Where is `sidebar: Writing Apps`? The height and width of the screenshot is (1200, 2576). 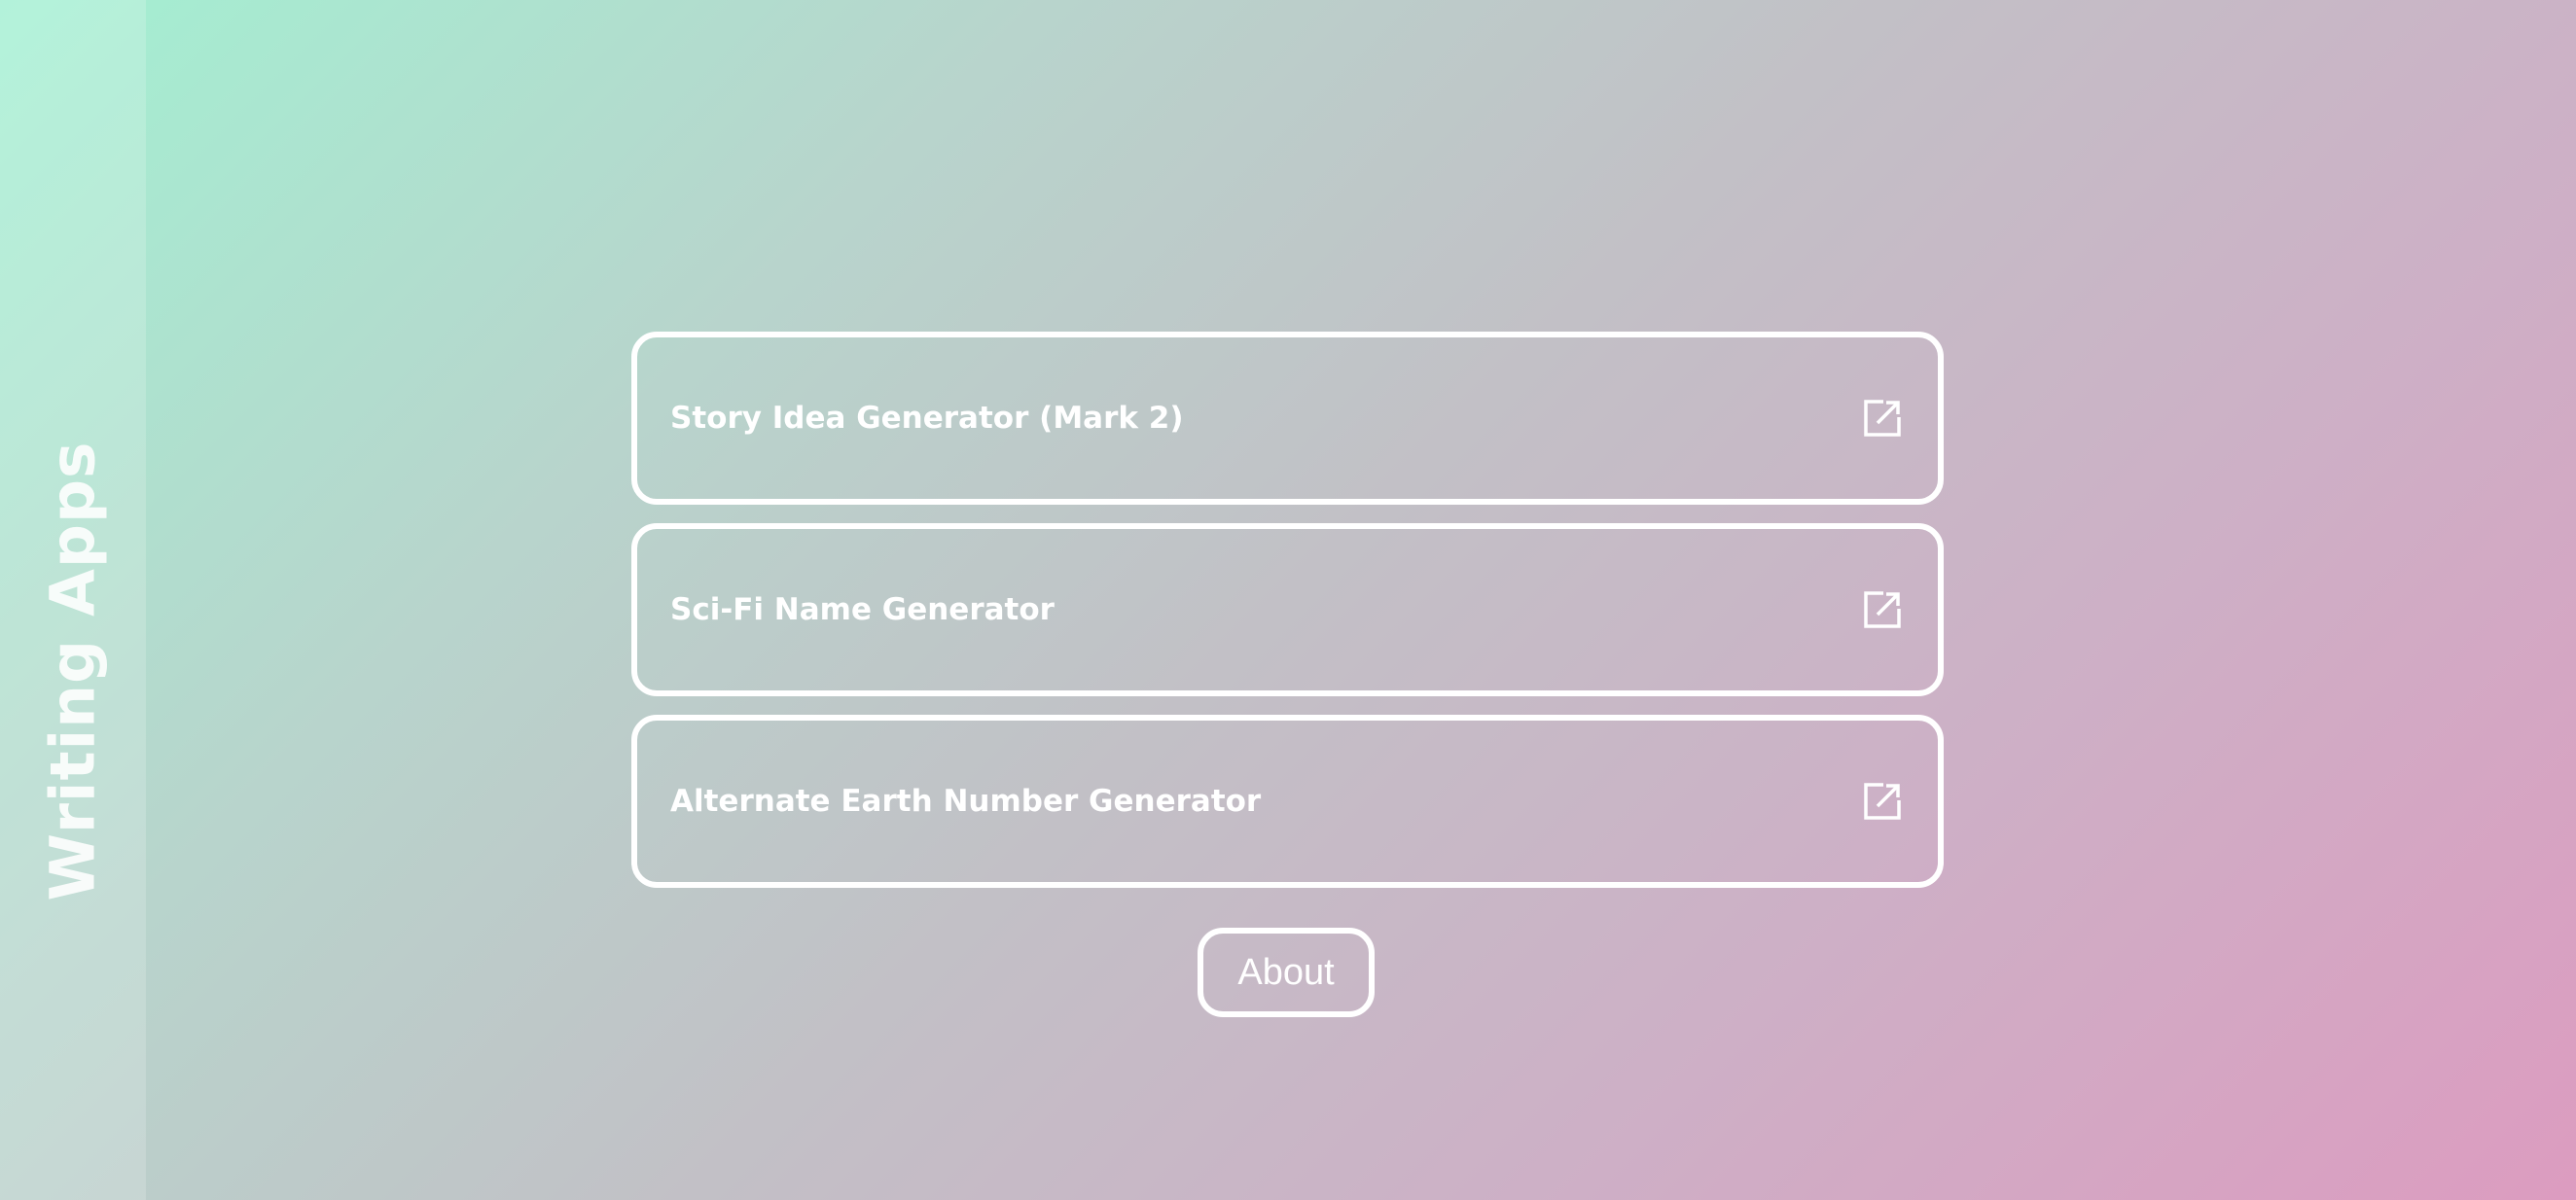
sidebar: Writing Apps is located at coordinates (73, 600).